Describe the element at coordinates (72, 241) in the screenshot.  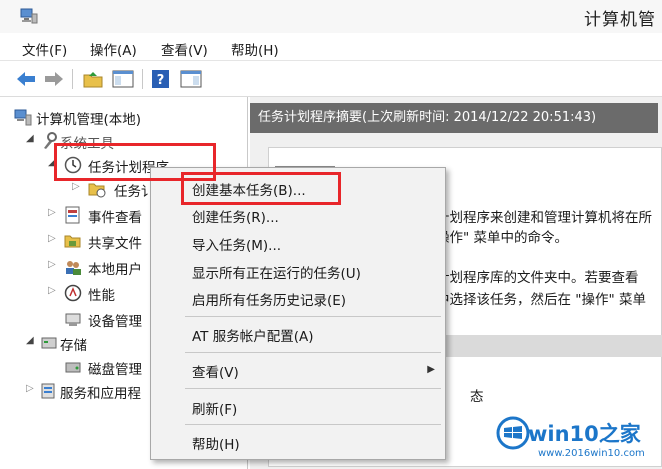
I see `shared-folder-icon` at that location.